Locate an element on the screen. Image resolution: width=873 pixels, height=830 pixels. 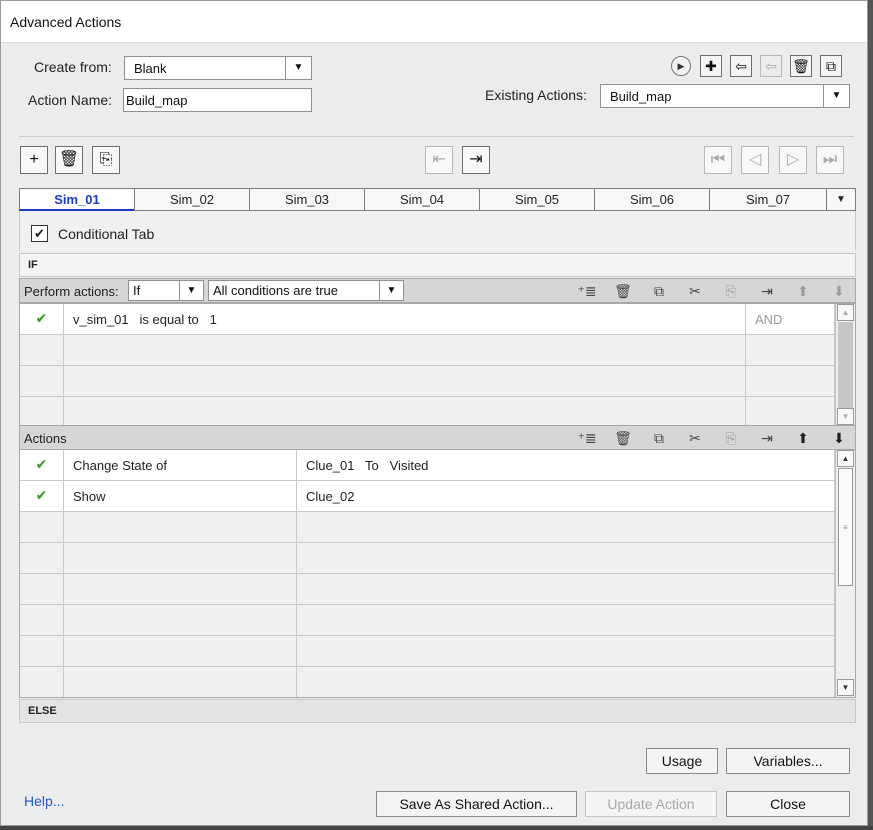
condition-mode-dropdown: All conditions are true ▼ is located at coordinates (306, 290).